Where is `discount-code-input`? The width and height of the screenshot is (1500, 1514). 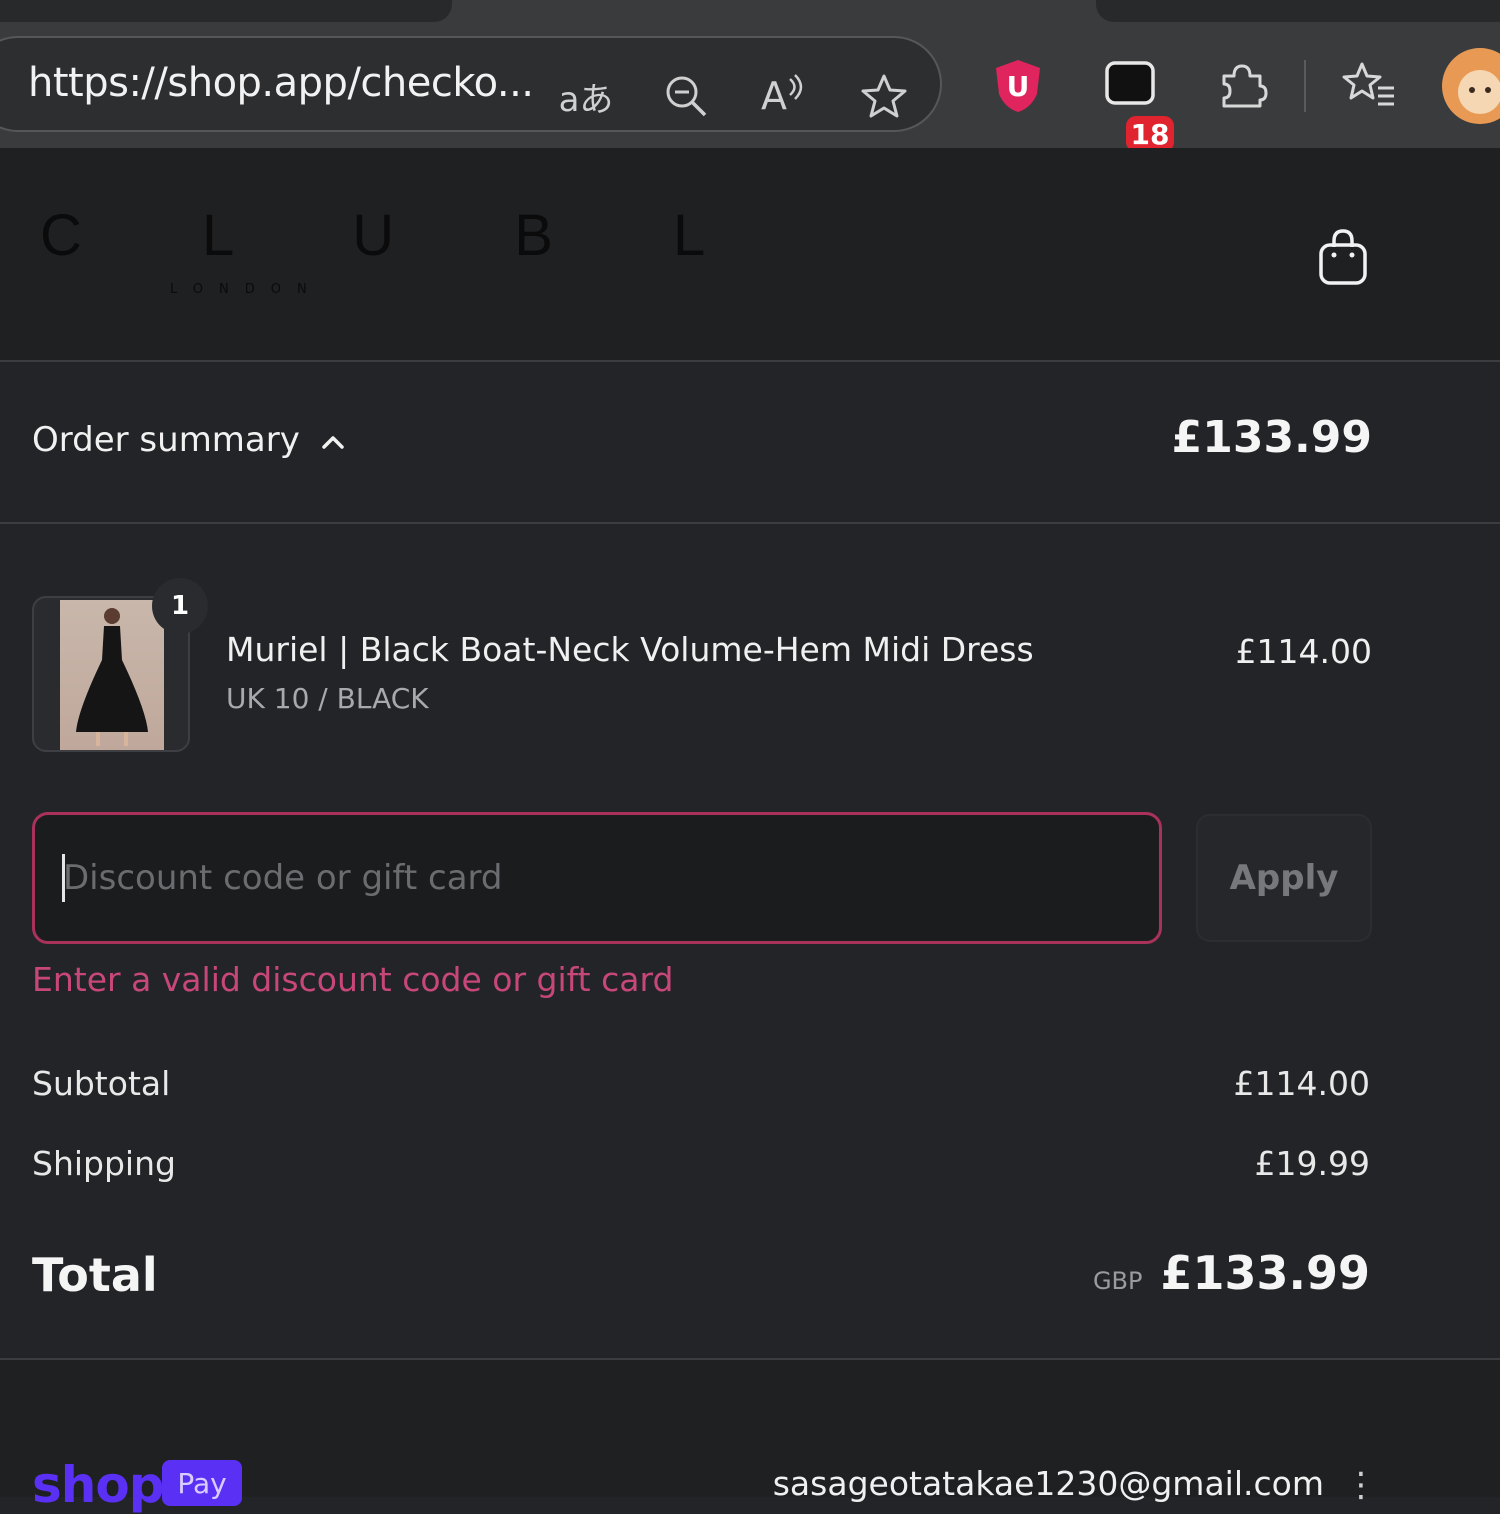
discount-code-input is located at coordinates (597, 878).